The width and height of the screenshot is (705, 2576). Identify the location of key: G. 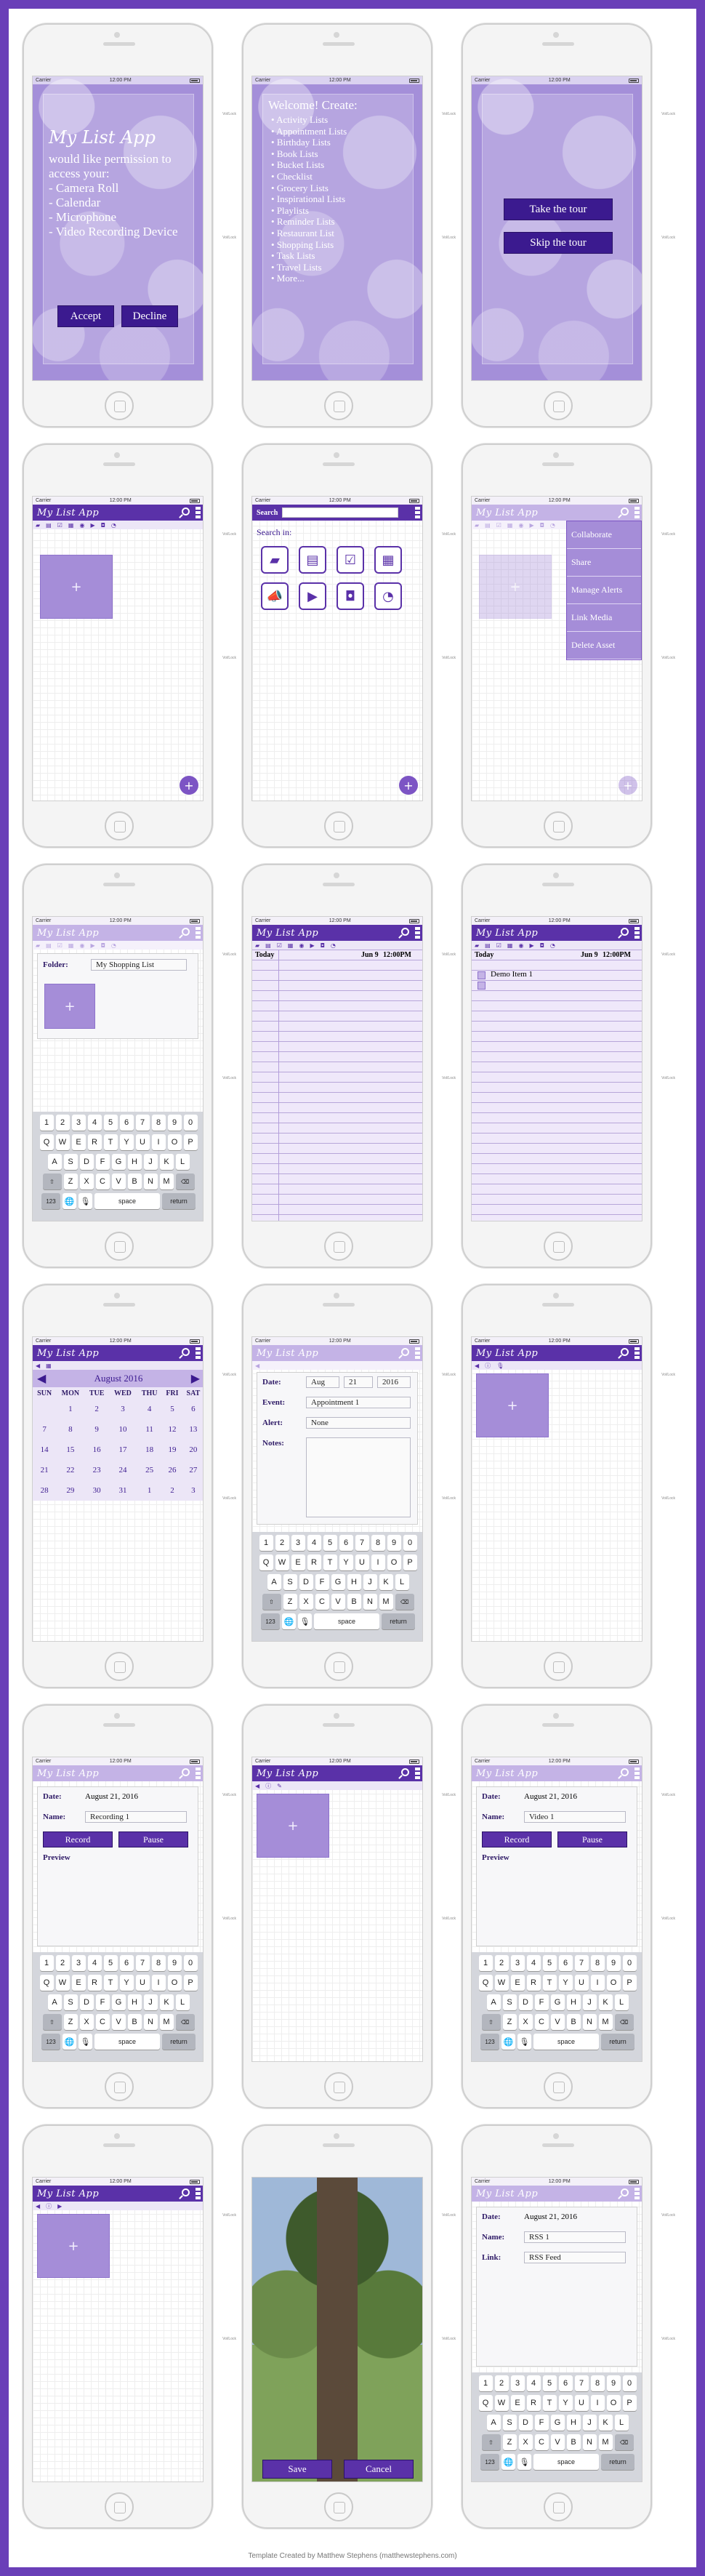
(338, 1582).